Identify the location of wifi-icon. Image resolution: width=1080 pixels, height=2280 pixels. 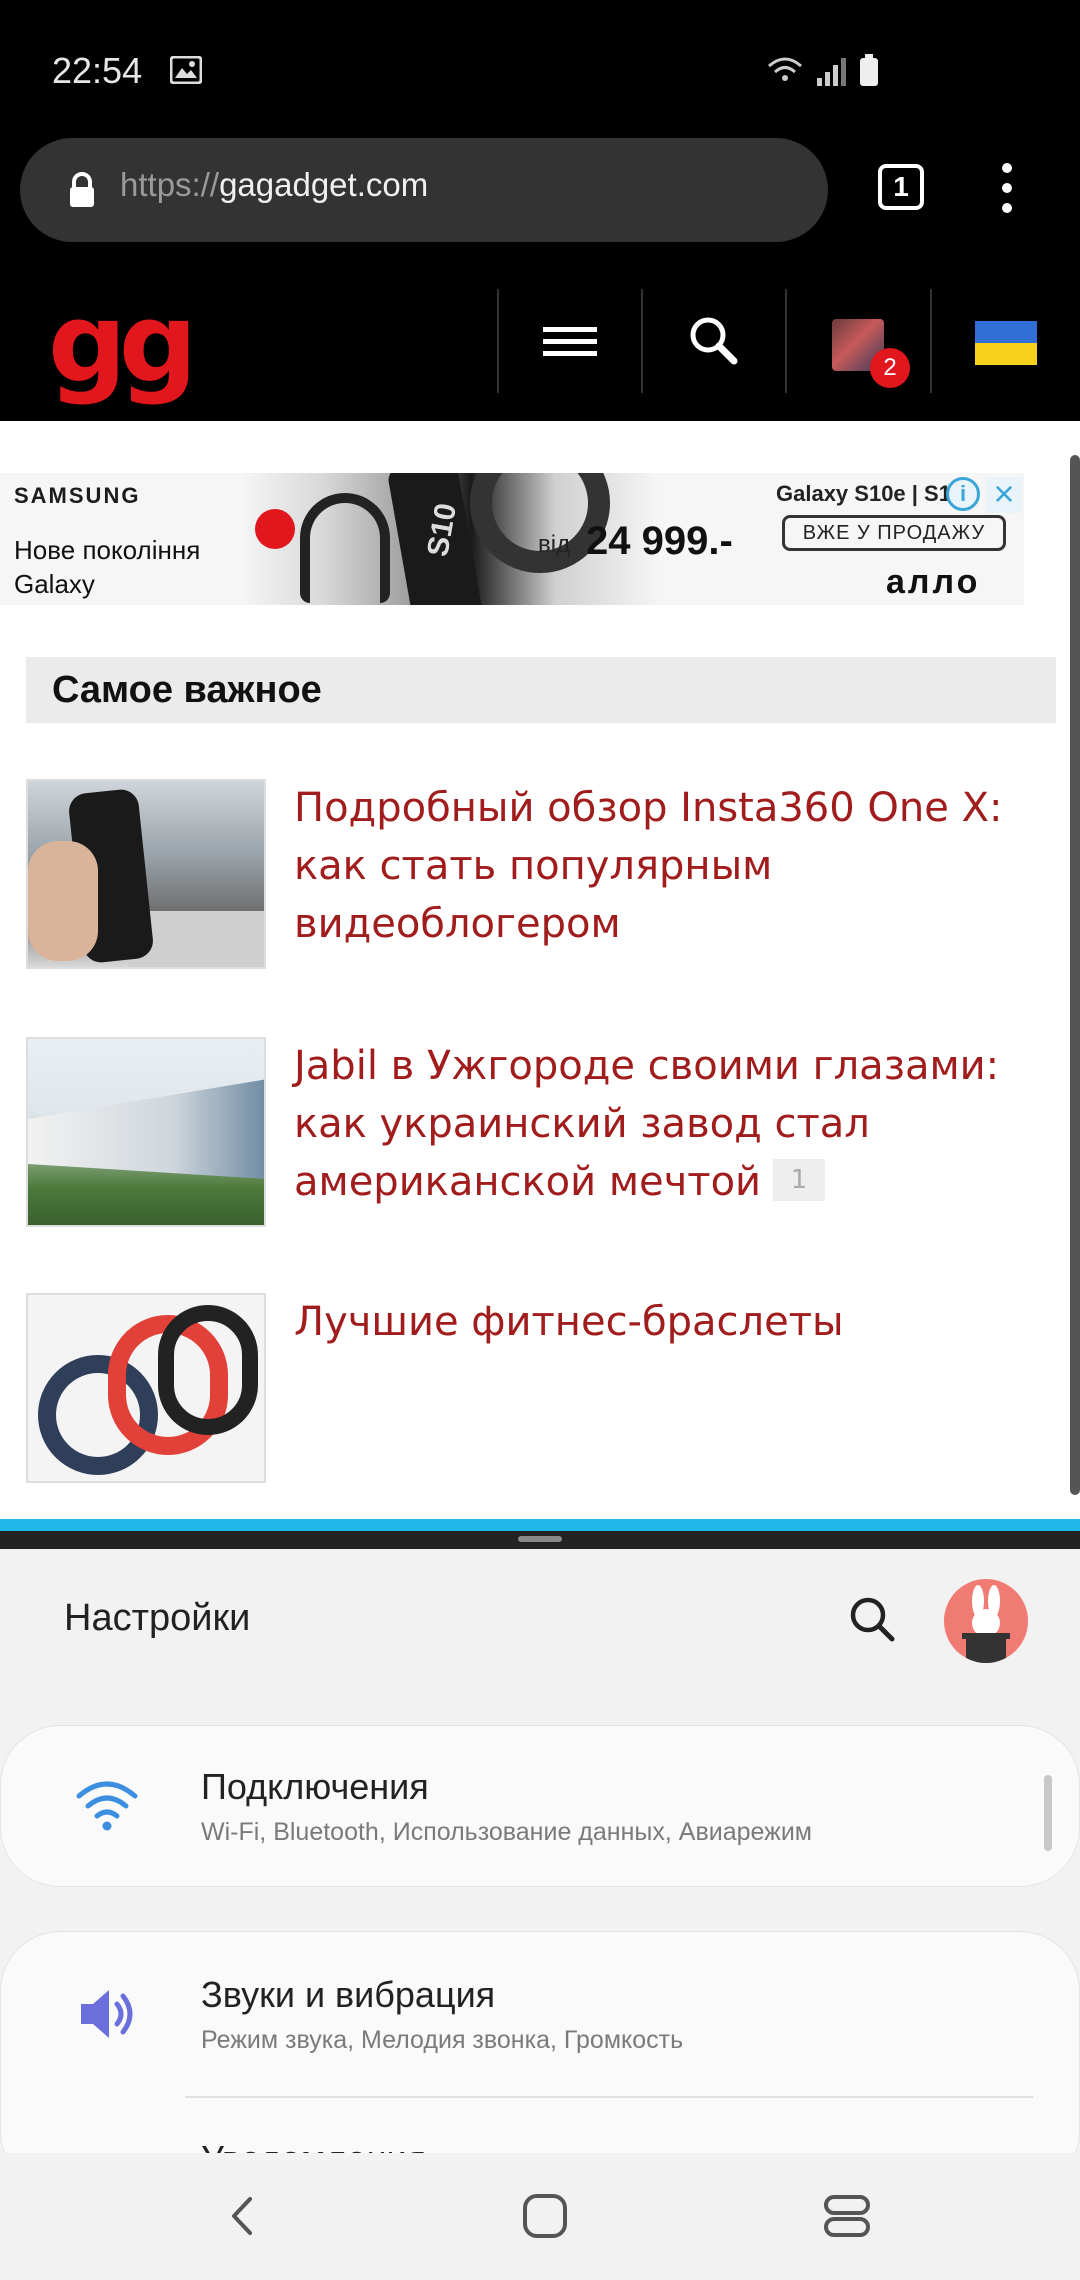
(107, 1806).